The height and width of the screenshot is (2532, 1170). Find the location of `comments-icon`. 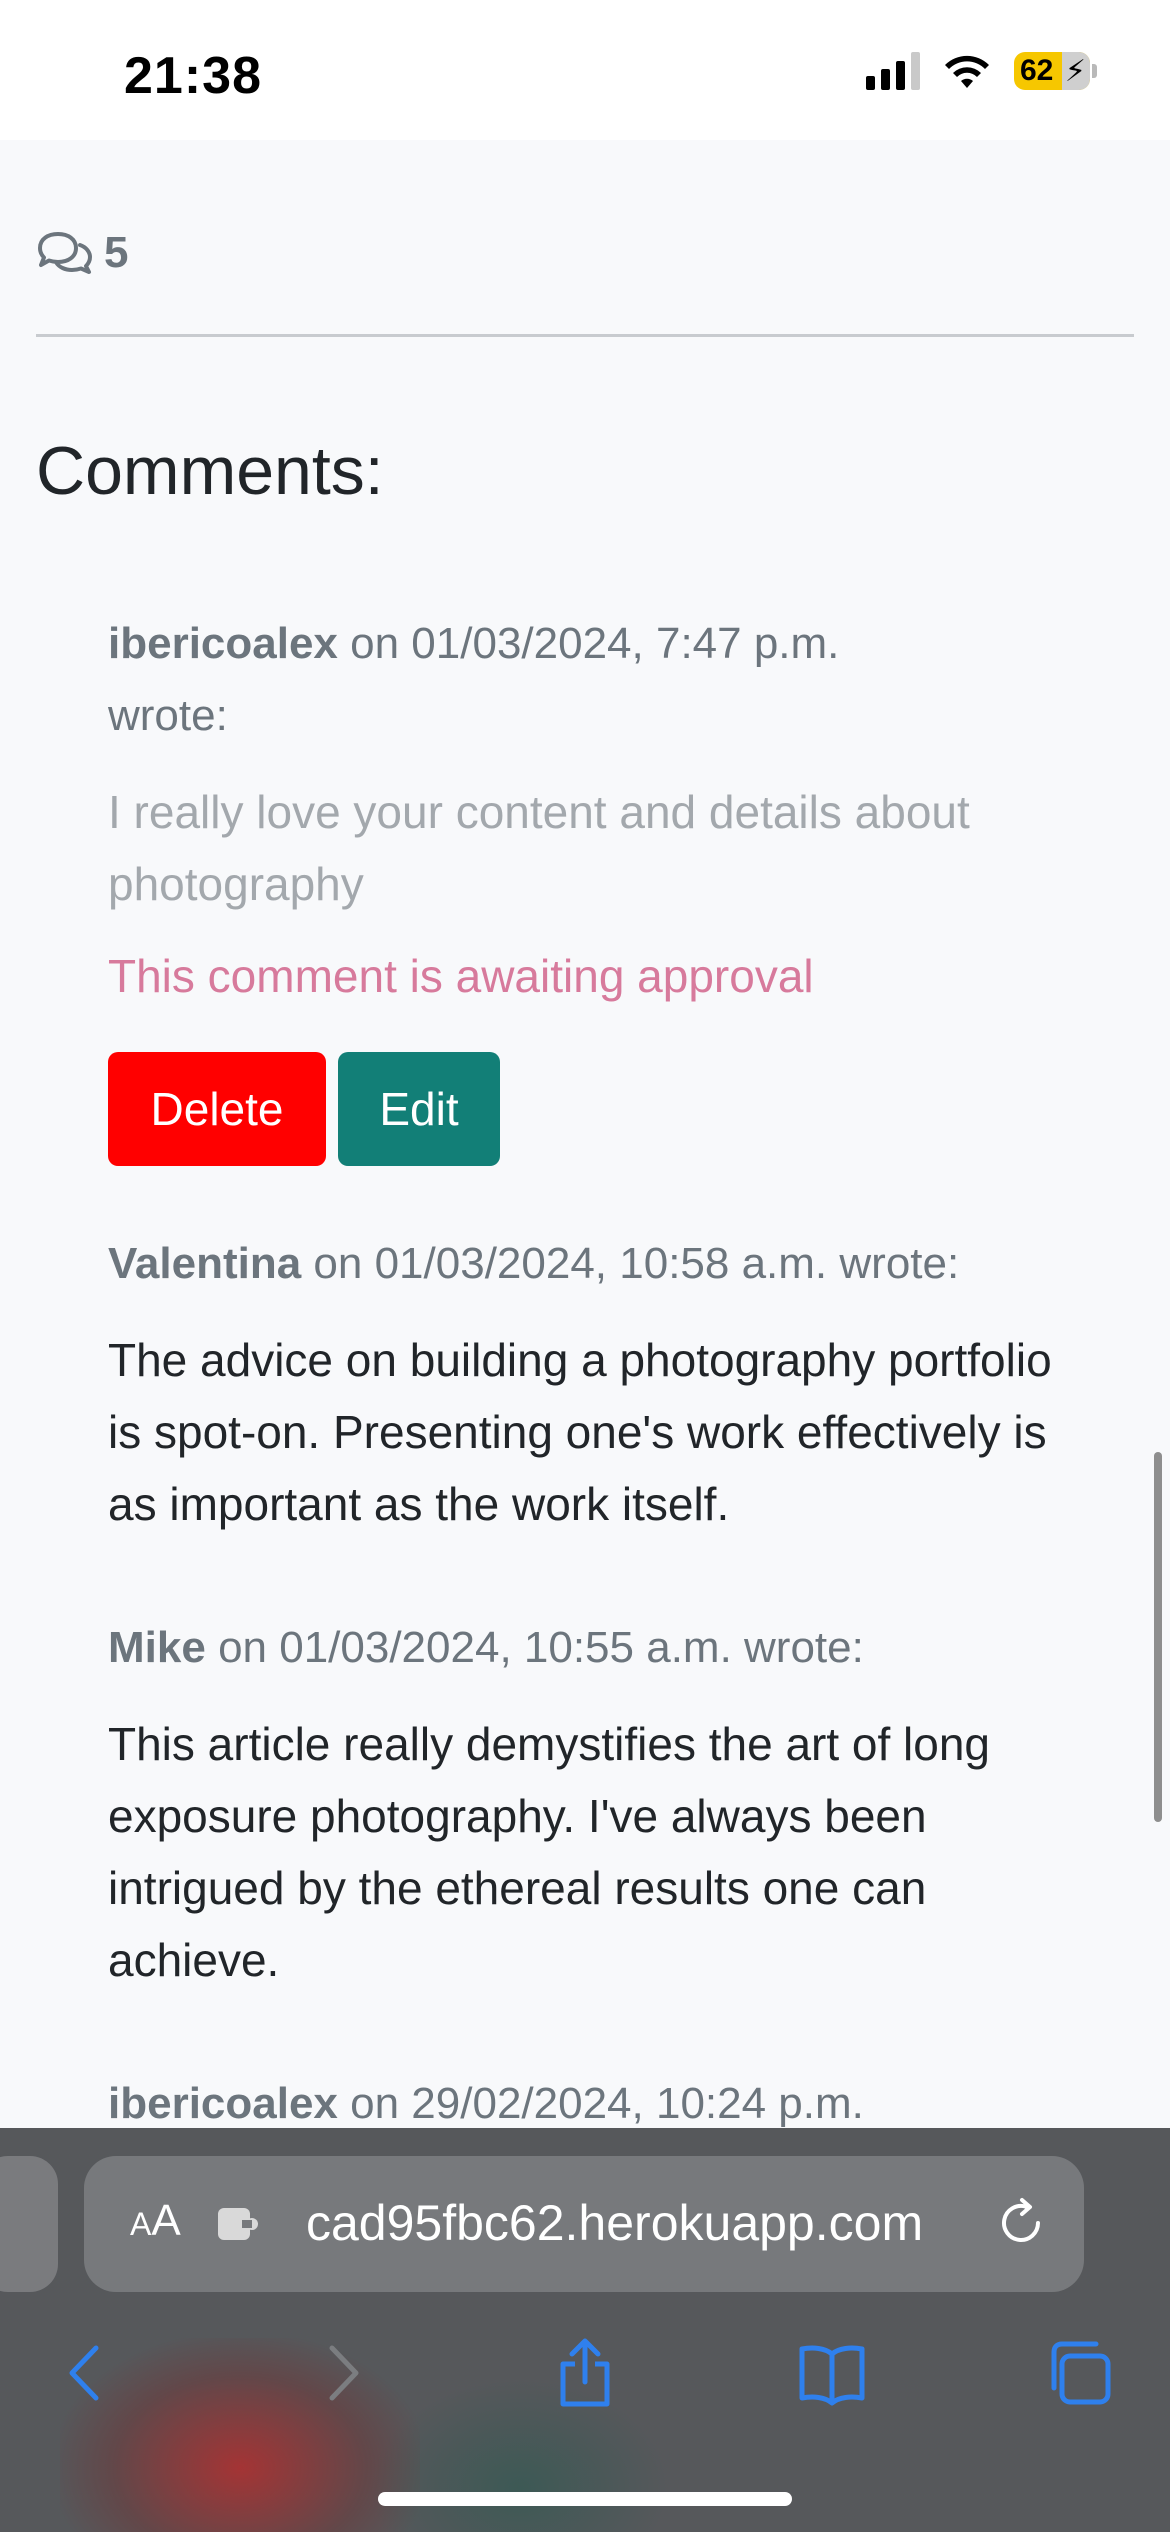

comments-icon is located at coordinates (65, 253).